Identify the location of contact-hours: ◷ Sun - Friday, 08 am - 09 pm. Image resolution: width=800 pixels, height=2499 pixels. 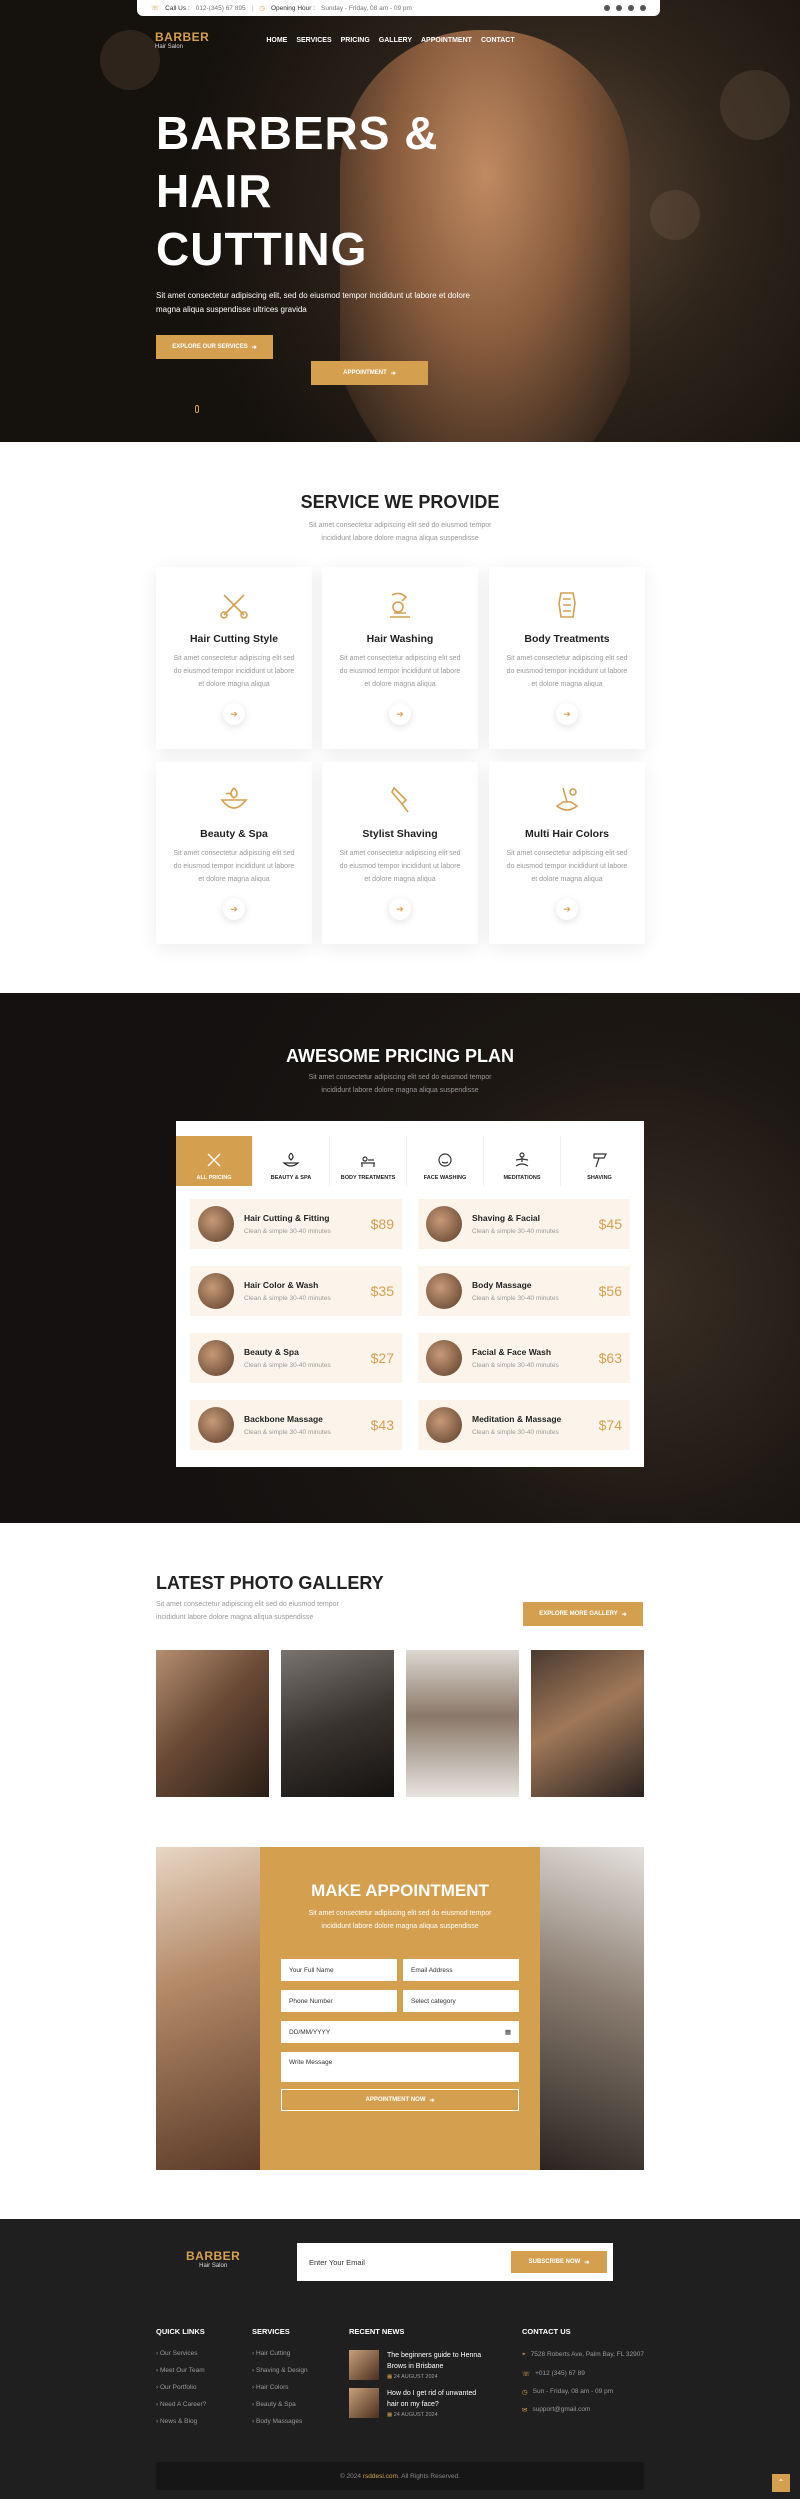
(584, 2392).